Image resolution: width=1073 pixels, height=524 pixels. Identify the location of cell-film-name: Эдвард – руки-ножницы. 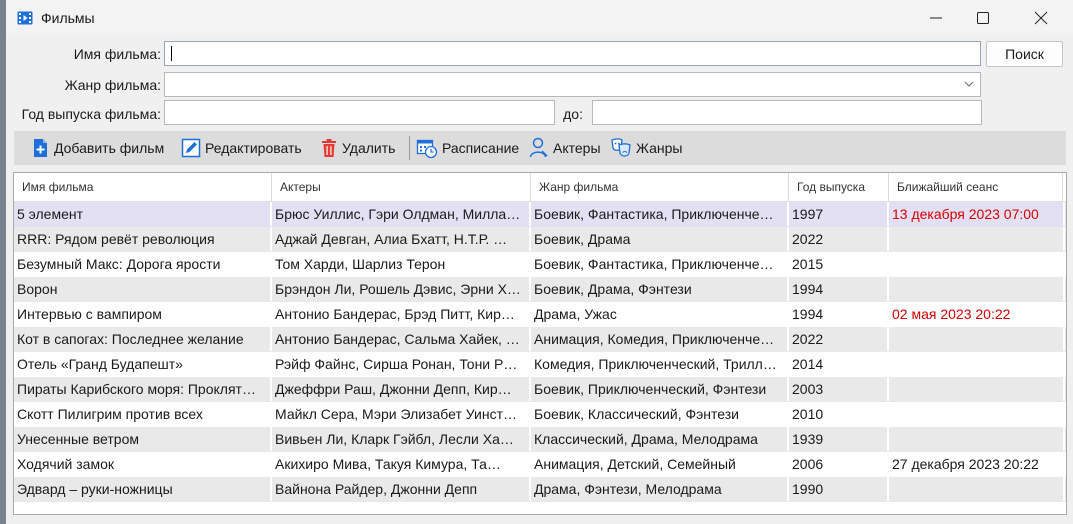
(143, 489).